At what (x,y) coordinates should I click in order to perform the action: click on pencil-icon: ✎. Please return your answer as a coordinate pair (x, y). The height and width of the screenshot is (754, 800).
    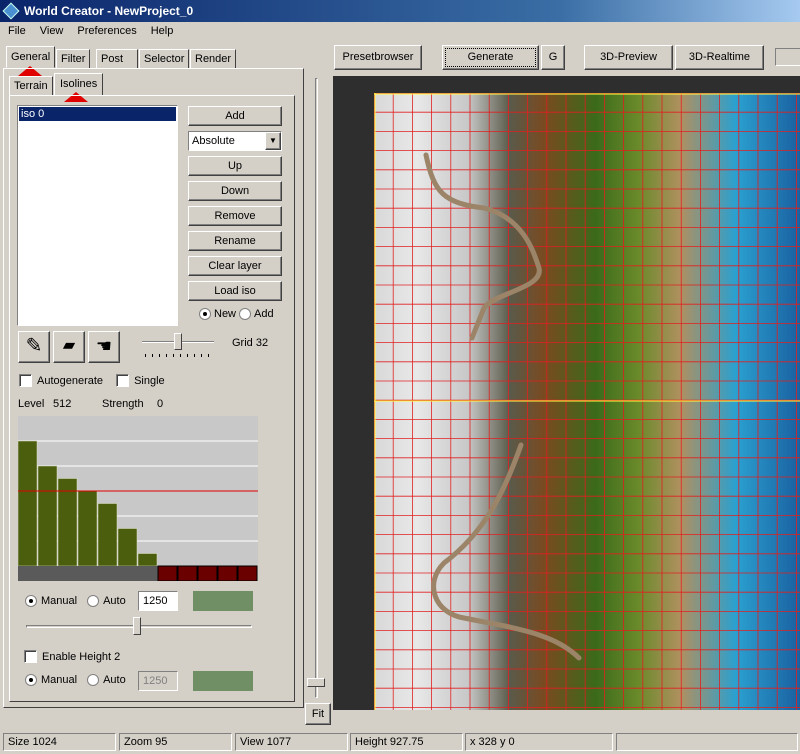
    Looking at the image, I should click on (34, 347).